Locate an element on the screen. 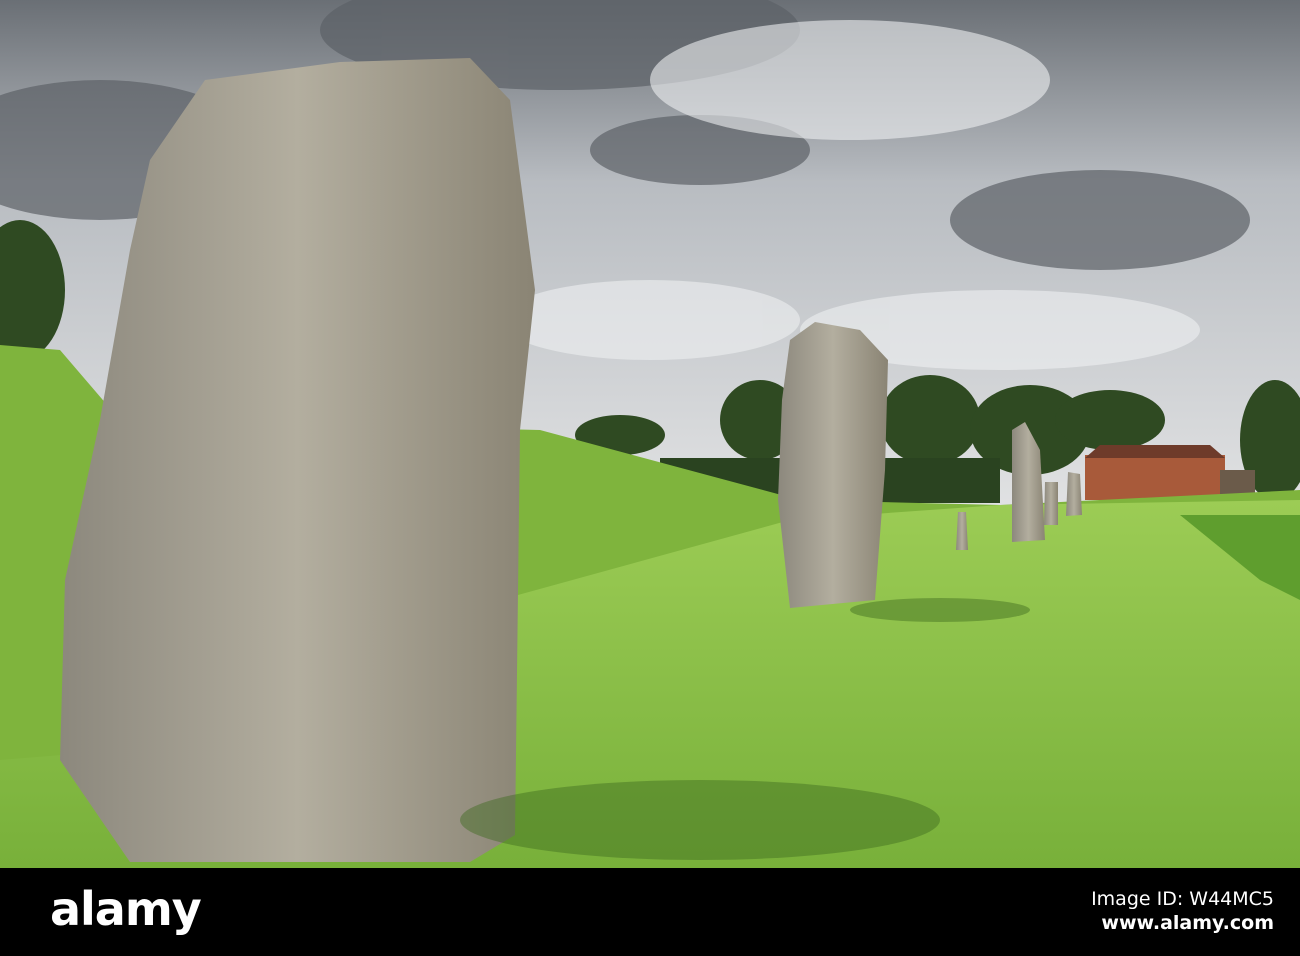 This screenshot has width=1300, height=956. stone-middle is located at coordinates (833, 465).